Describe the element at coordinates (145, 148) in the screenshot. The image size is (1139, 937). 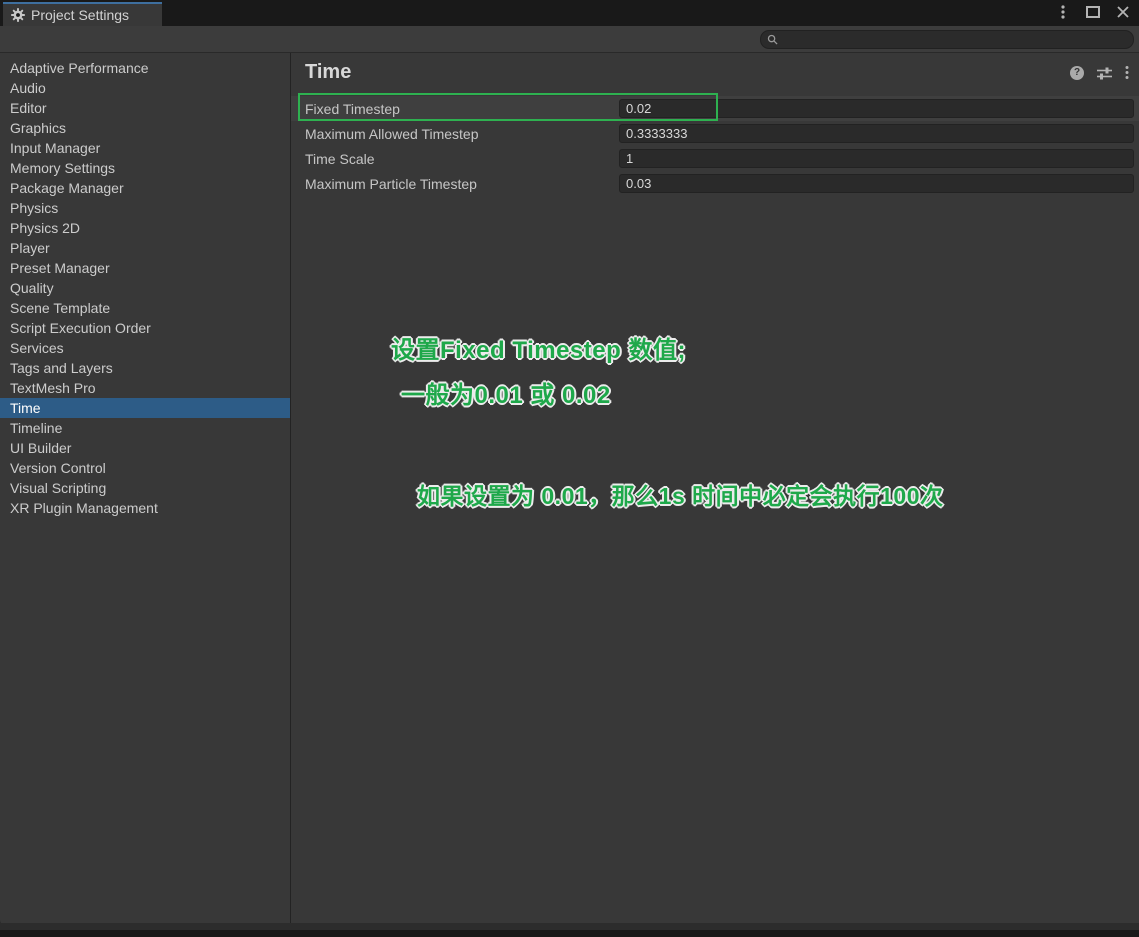
I see `sidebar-item-input-manager: Input Manager` at that location.